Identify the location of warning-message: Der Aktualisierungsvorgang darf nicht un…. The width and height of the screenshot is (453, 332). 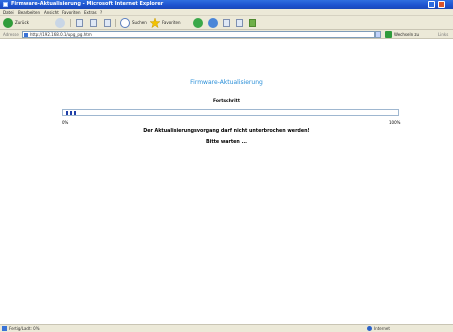
(226, 131).